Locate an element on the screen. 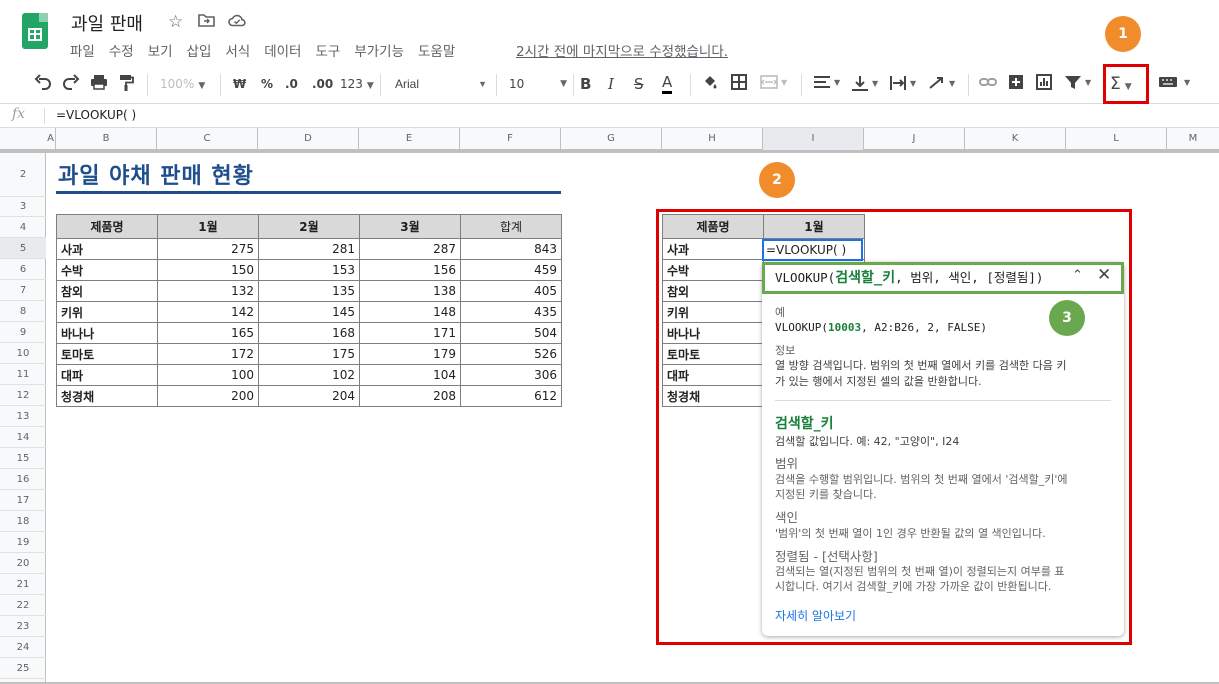 Image resolution: width=1219 pixels, height=684 pixels. table-cell: 168 is located at coordinates (309, 333).